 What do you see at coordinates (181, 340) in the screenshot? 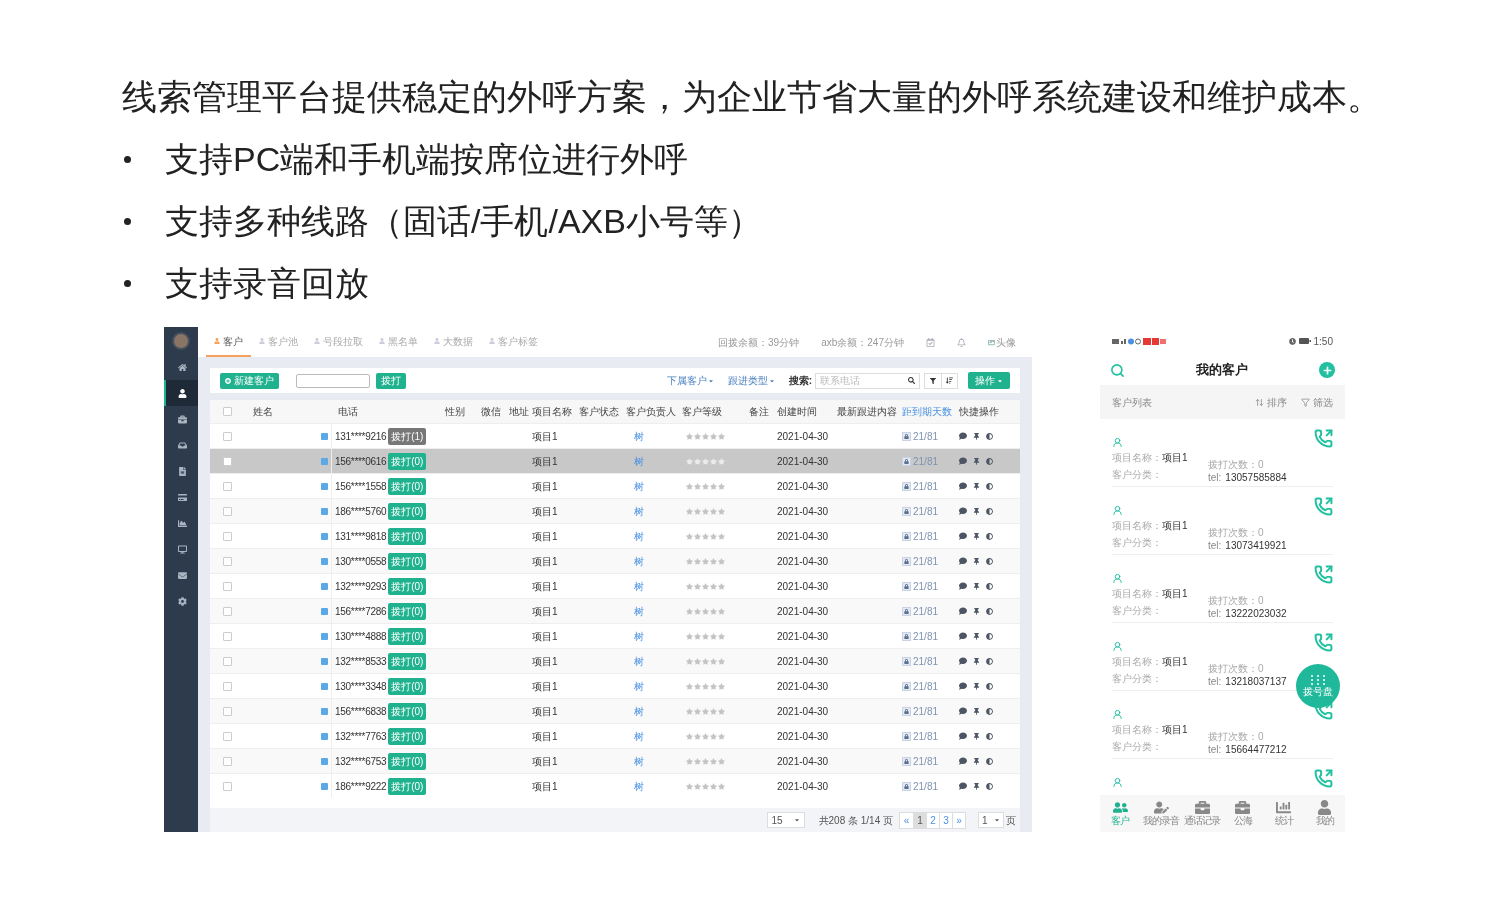
I see `avatar-icon` at bounding box center [181, 340].